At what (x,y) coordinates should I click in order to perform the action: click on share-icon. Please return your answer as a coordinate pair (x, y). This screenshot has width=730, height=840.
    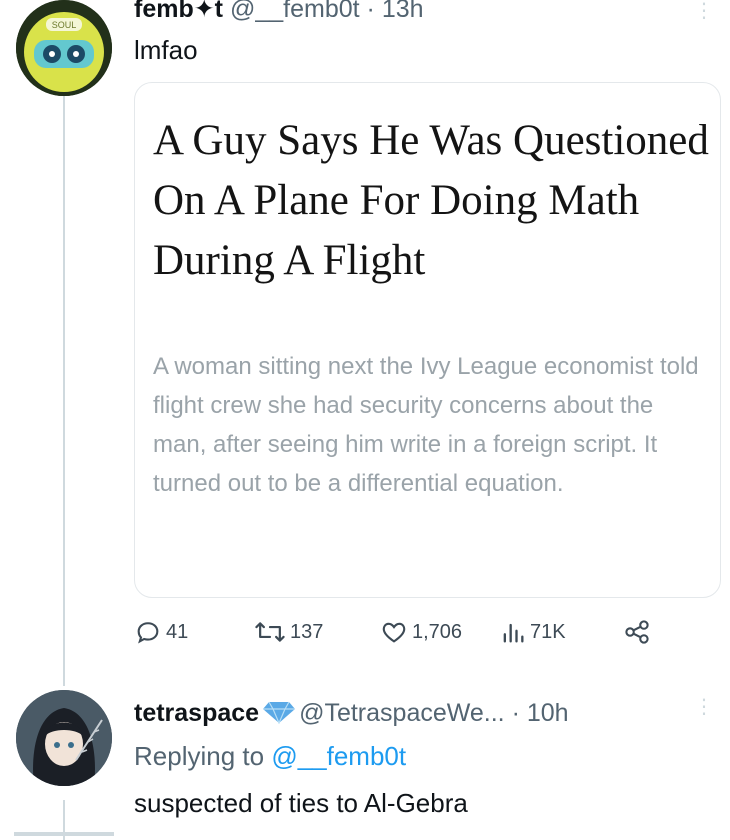
    Looking at the image, I should click on (637, 632).